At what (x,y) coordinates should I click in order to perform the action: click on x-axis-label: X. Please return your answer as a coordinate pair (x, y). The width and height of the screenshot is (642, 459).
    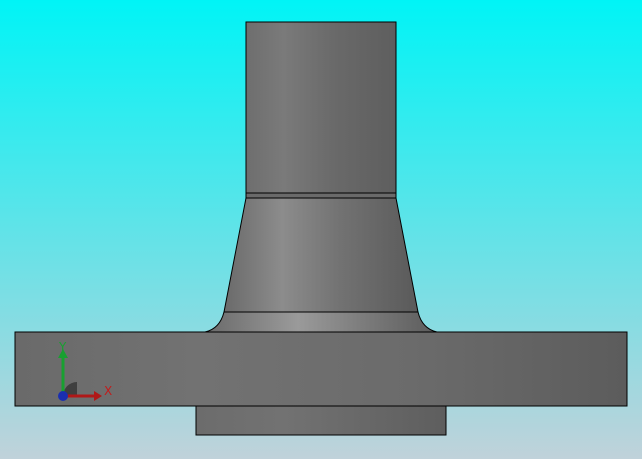
    Looking at the image, I should click on (108, 391).